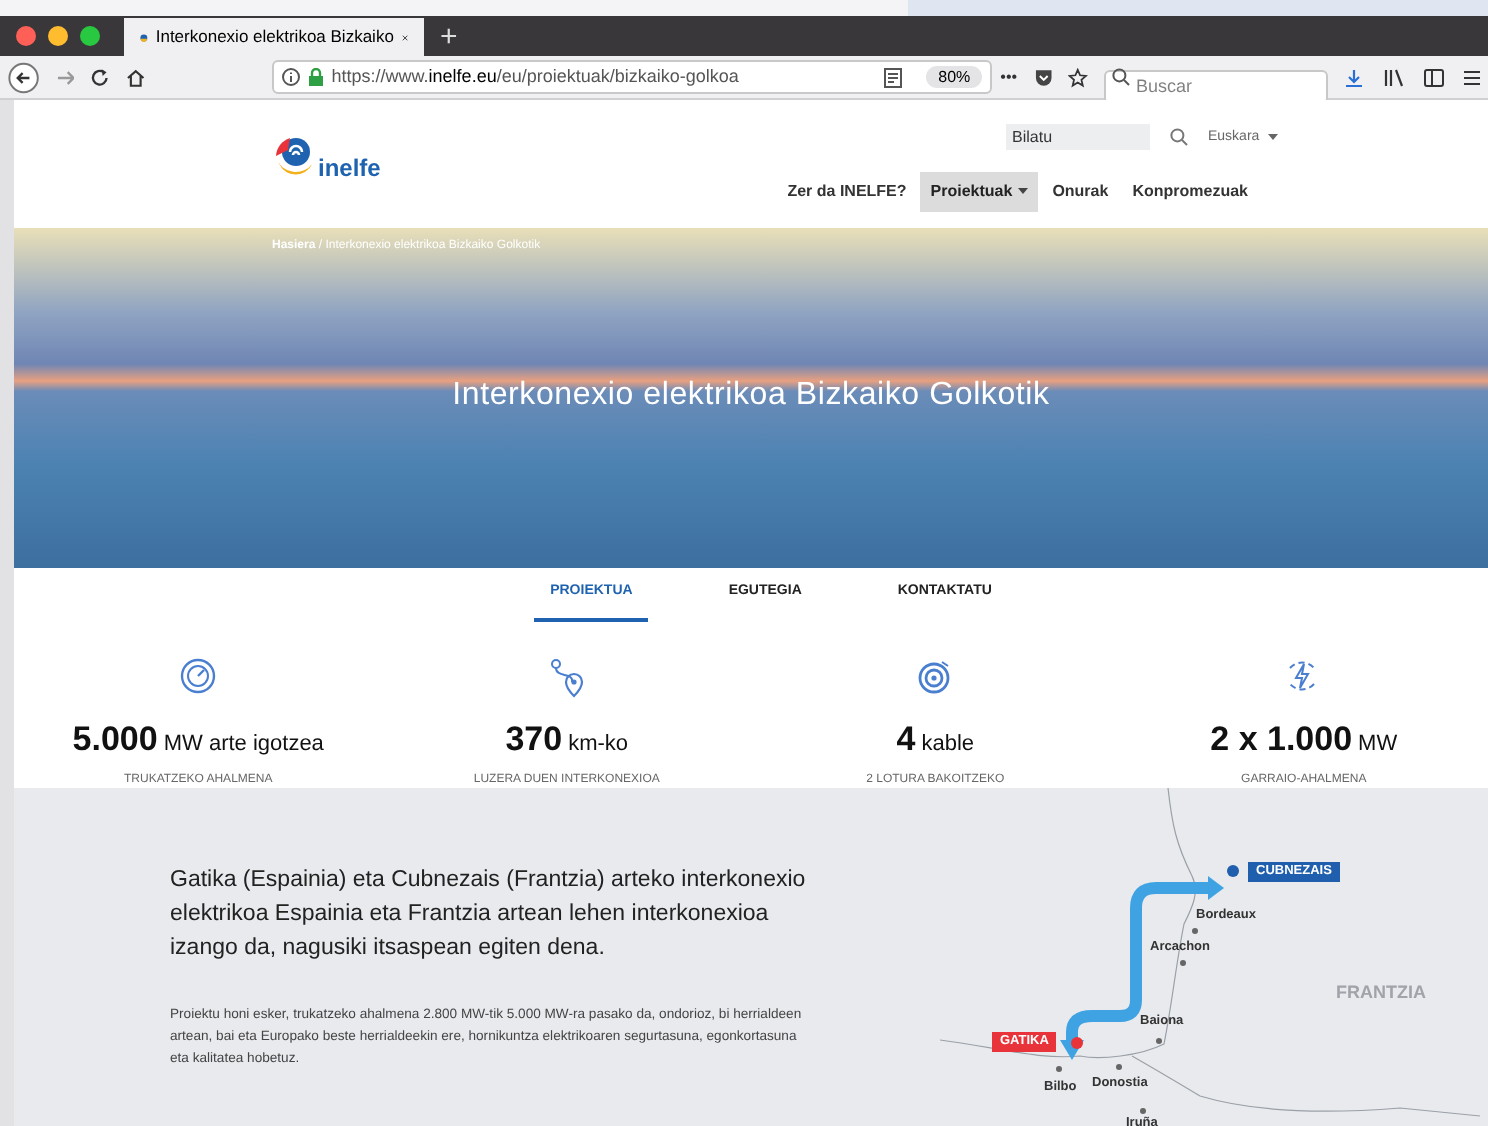 The width and height of the screenshot is (1488, 1126). What do you see at coordinates (449, 37) in the screenshot?
I see `new-tab-button: +` at bounding box center [449, 37].